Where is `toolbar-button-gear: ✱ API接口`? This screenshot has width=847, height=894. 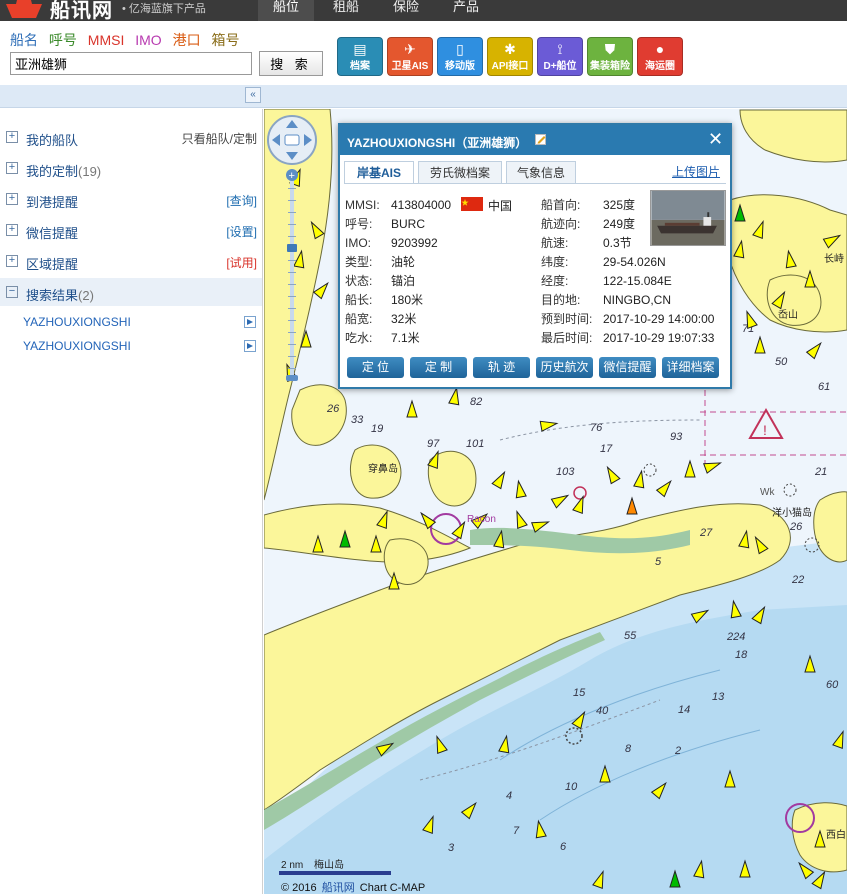
toolbar-button-gear: ✱ API接口 is located at coordinates (510, 56).